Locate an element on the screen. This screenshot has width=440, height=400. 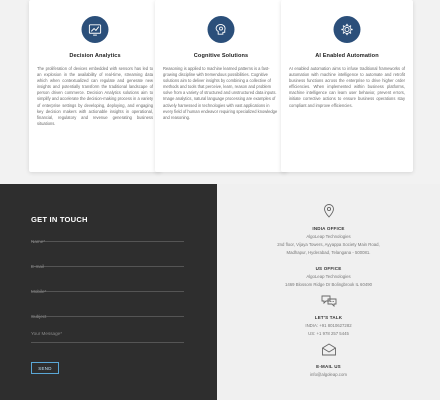
india-office-company: AlgoLeap Technologies is located at coordinates (328, 236).